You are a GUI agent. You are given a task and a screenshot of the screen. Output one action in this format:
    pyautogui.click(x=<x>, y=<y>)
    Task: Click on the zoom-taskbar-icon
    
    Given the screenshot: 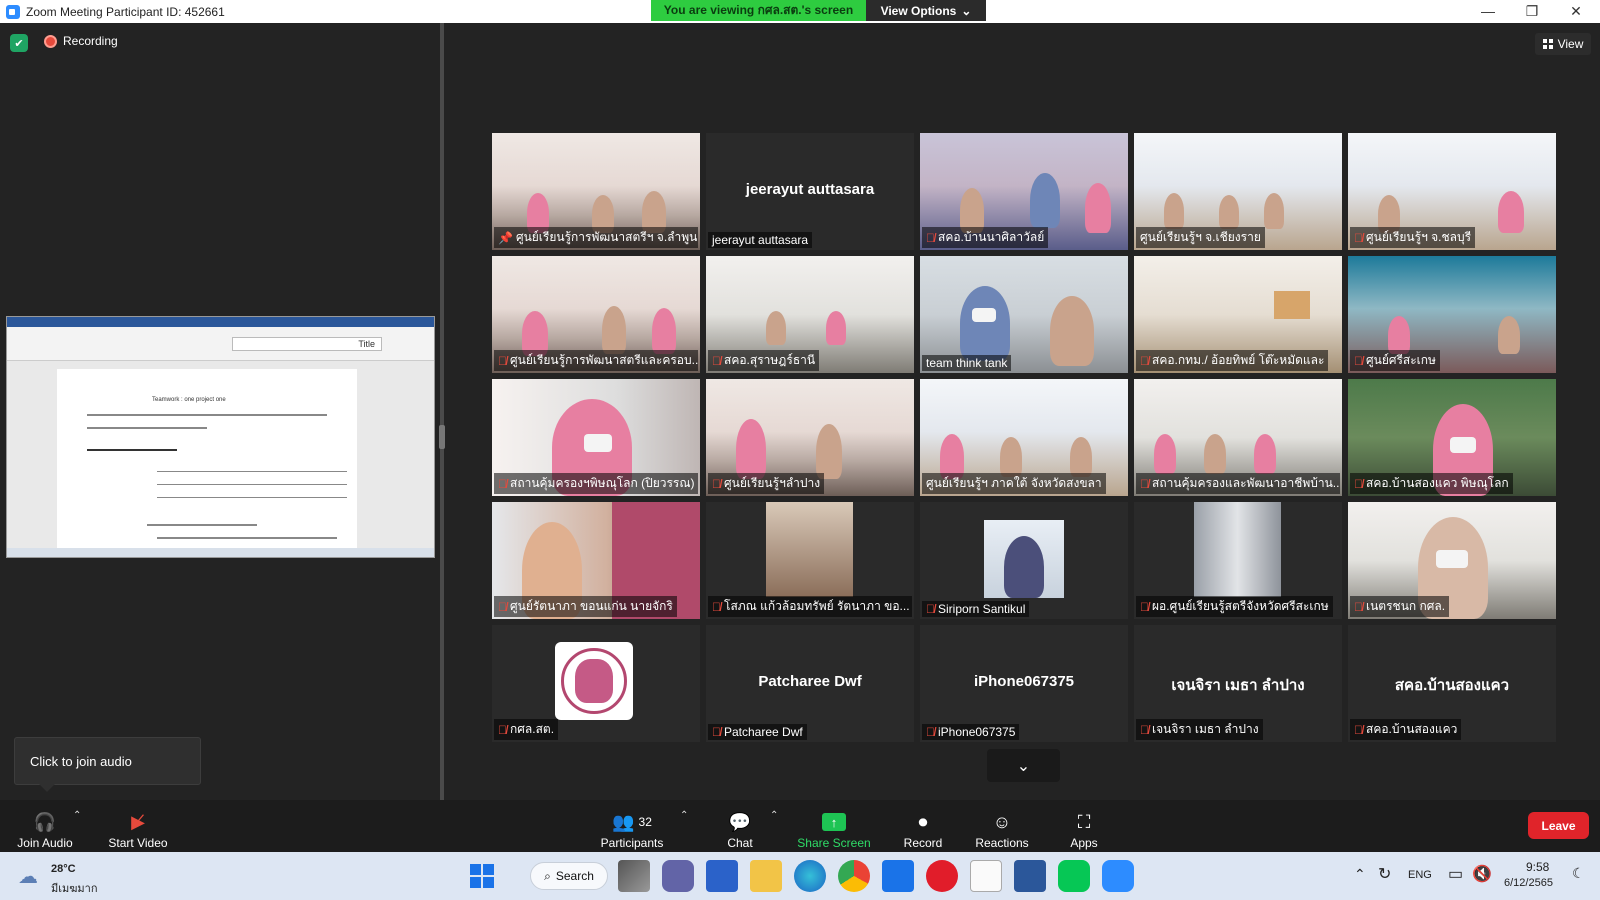 What is the action you would take?
    pyautogui.click(x=1118, y=876)
    